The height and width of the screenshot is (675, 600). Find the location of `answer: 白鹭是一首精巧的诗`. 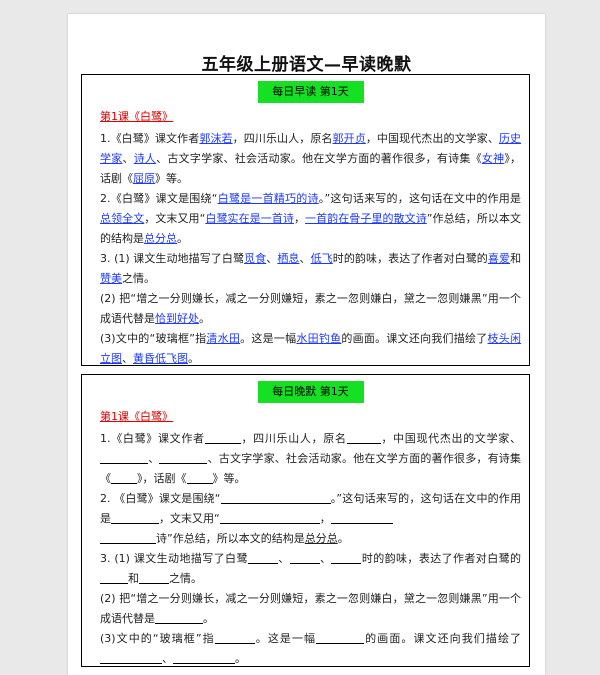

answer: 白鹭是一首精巧的诗 is located at coordinates (268, 198).